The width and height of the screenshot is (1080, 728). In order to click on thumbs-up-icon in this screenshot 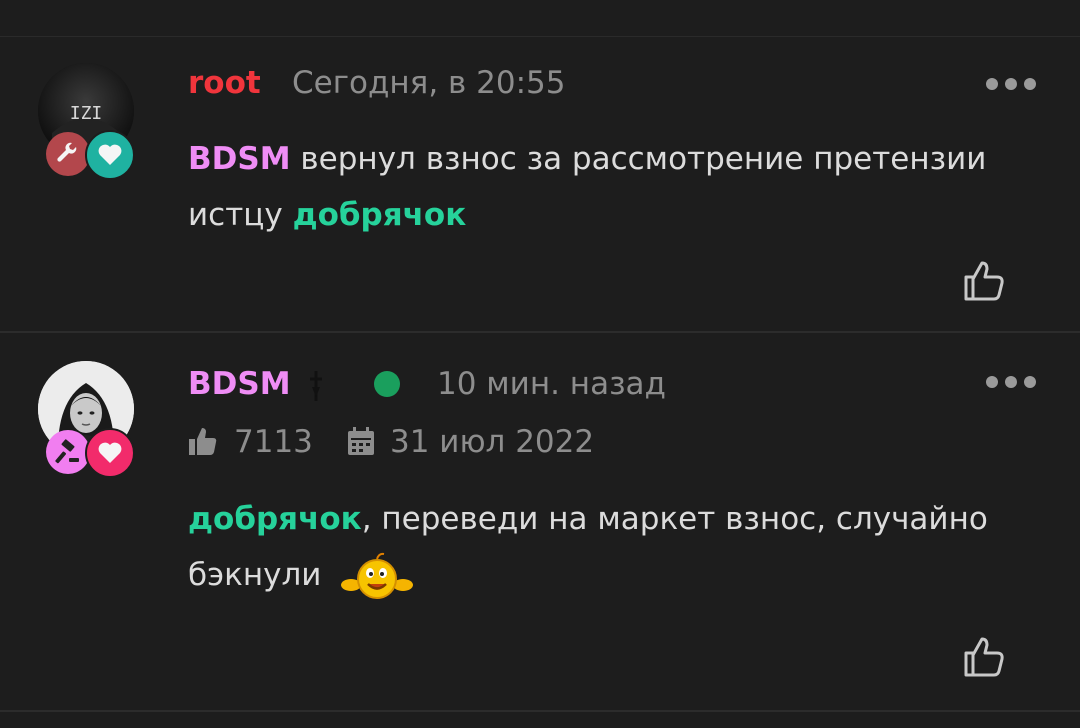, I will do `click(203, 441)`.